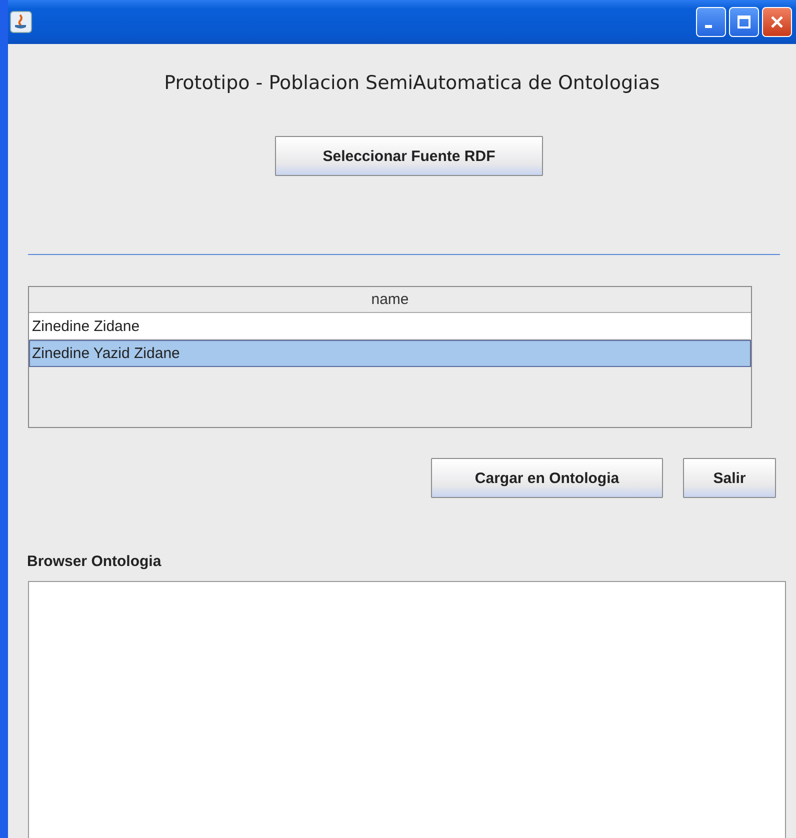 This screenshot has width=796, height=838. What do you see at coordinates (729, 478) in the screenshot?
I see `exit-button: Salir` at bounding box center [729, 478].